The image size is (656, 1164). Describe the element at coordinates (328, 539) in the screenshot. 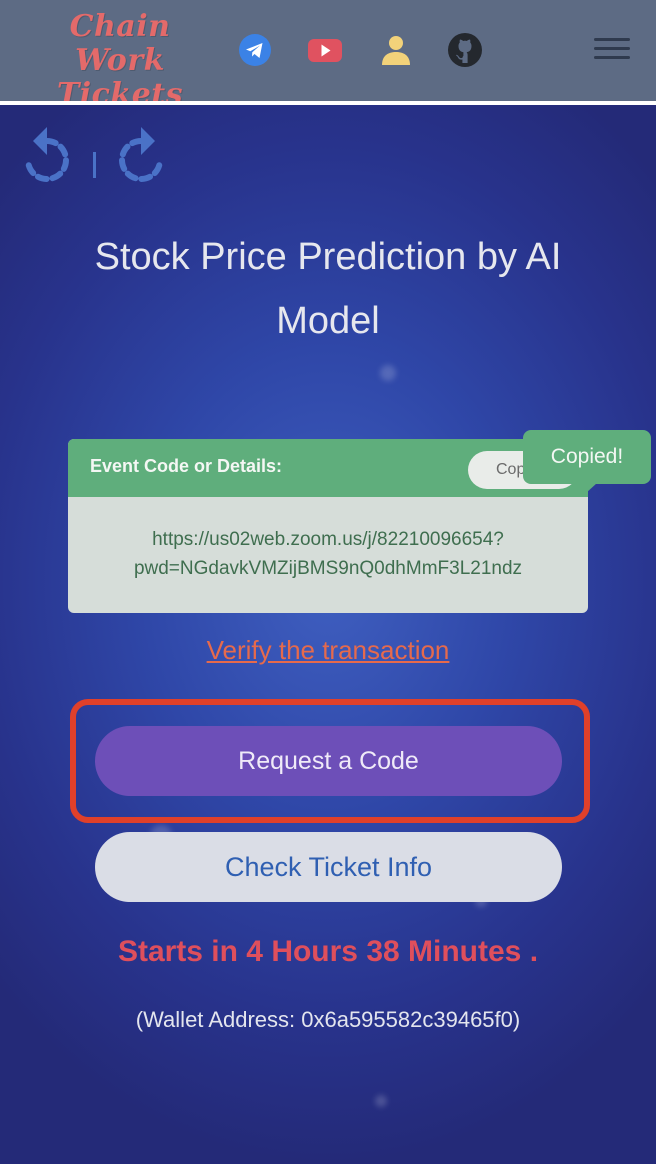

I see `event-code-line-1: https://us02web.zoom.us/j/82210096654?` at that location.